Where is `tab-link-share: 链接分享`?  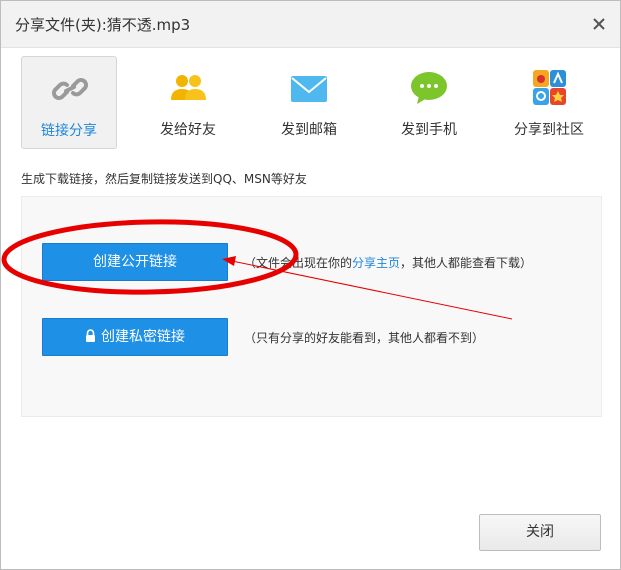 tab-link-share: 链接分享 is located at coordinates (69, 102).